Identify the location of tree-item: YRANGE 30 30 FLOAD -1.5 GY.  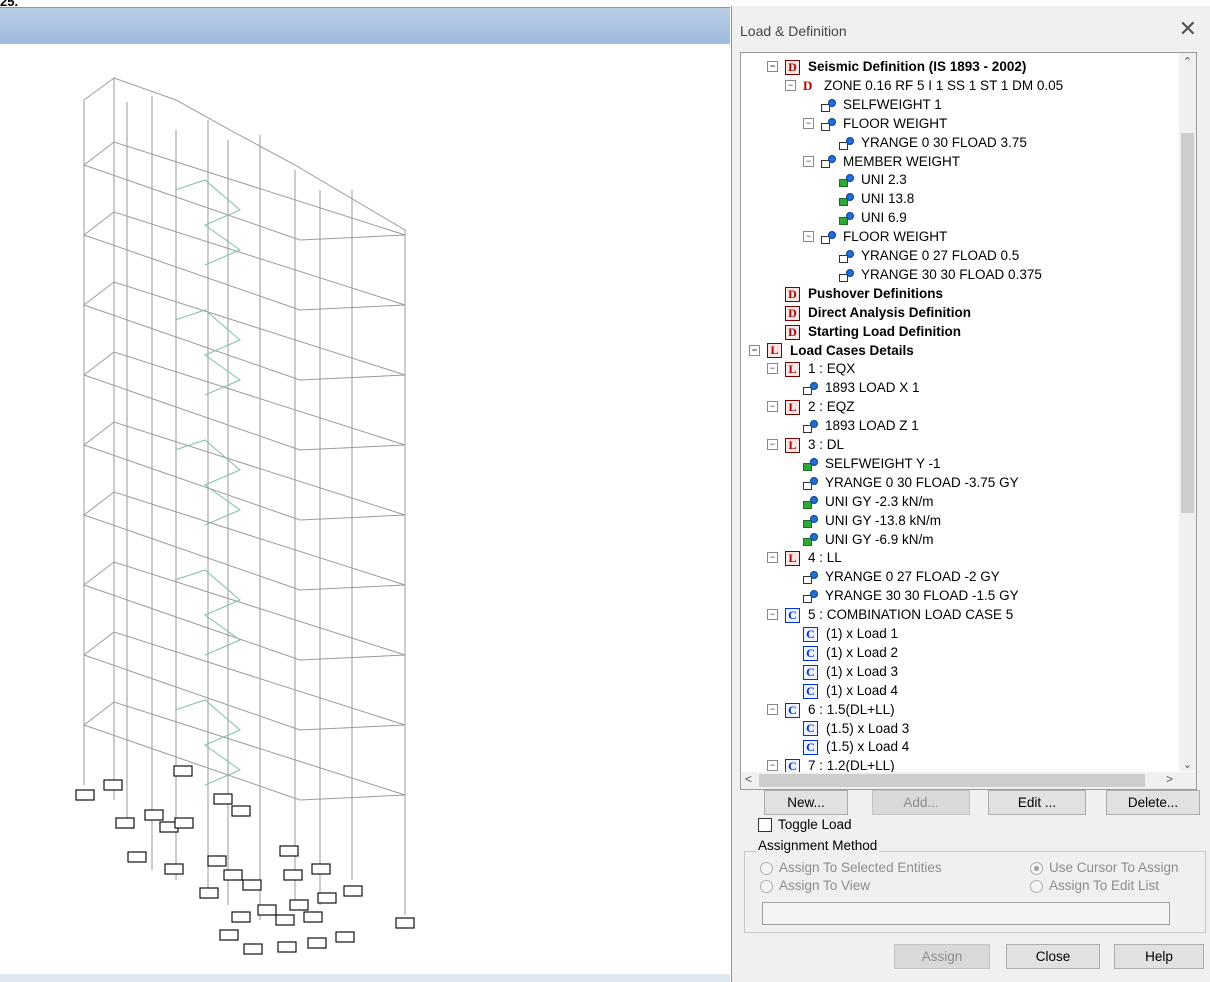
(911, 595).